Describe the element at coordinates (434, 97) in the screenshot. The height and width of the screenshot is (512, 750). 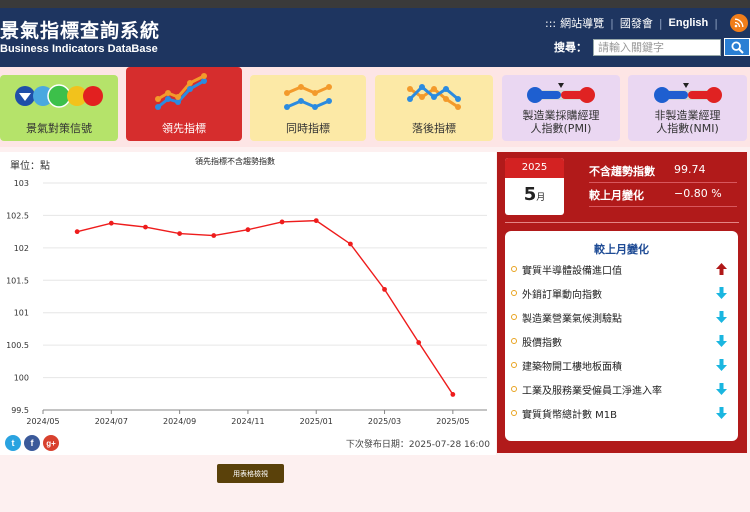
I see `crossing-line-icon` at that location.